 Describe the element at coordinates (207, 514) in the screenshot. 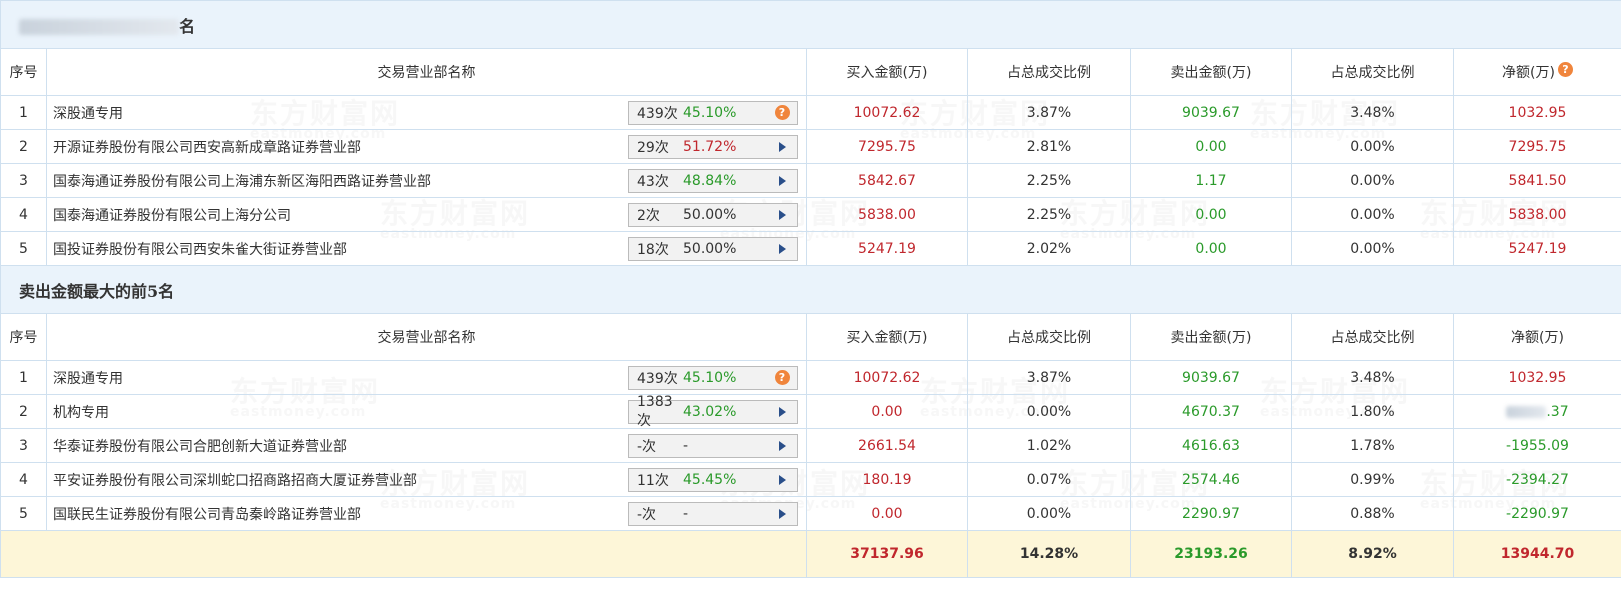

I see `broker-name: 国联民生证券股份有限公司青岛秦岭路证券营业部` at that location.